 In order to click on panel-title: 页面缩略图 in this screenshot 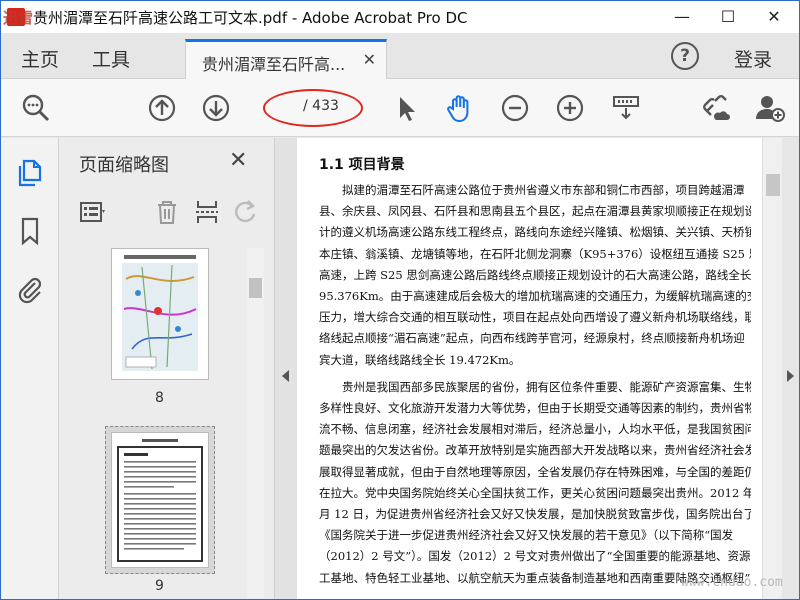, I will do `click(124, 165)`.